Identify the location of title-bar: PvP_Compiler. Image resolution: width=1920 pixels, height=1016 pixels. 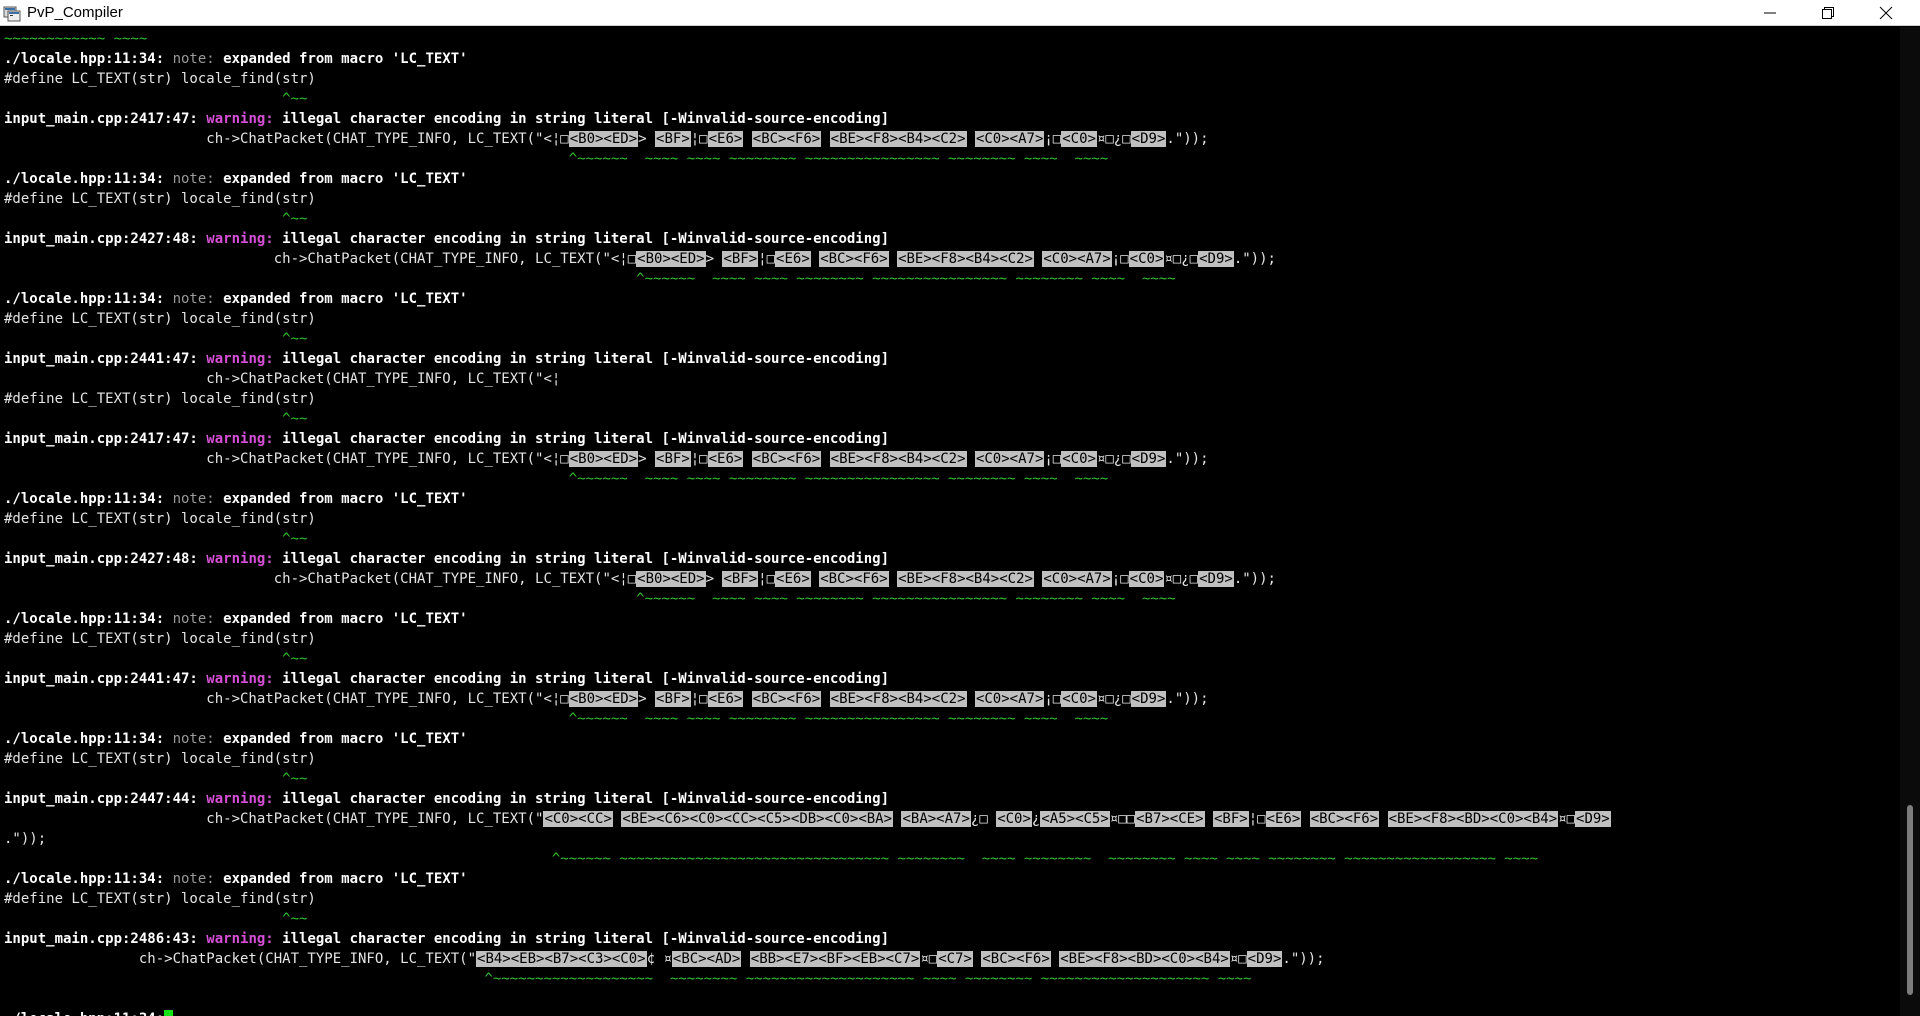
(960, 13).